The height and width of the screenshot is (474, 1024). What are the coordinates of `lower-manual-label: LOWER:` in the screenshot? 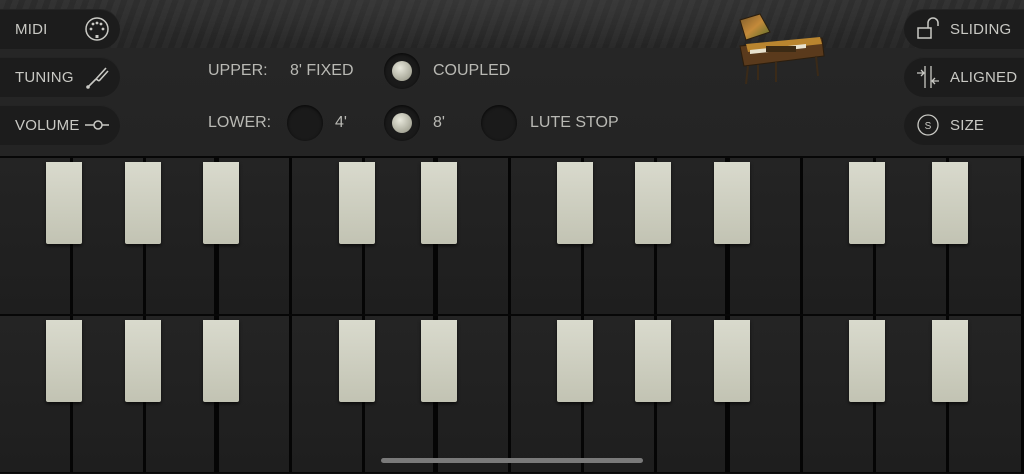 It's located at (240, 122).